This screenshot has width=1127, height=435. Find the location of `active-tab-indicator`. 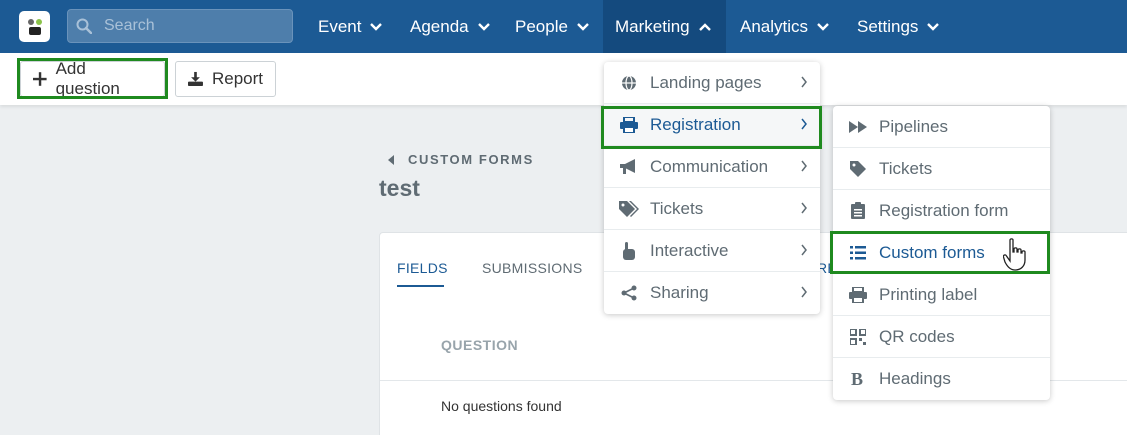

active-tab-indicator is located at coordinates (420, 286).